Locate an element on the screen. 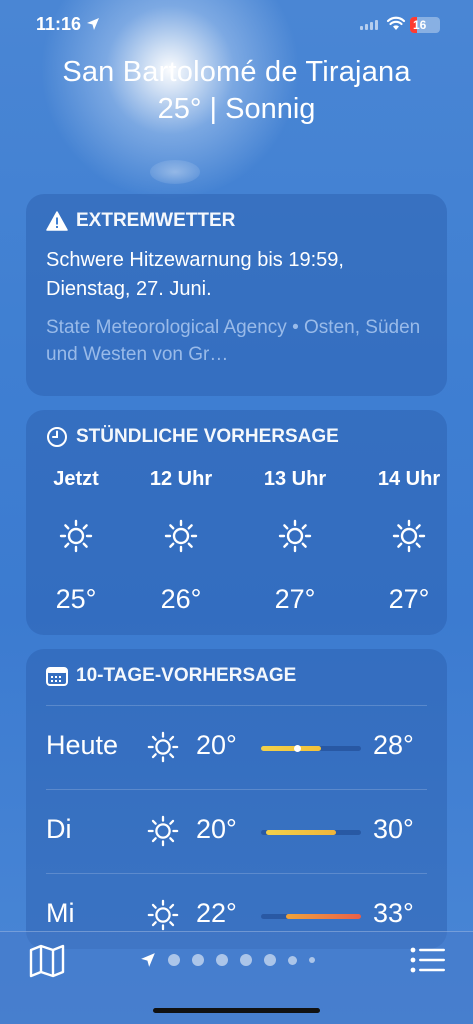 This screenshot has height=1024, width=473. status-time: 11:16 is located at coordinates (59, 24).